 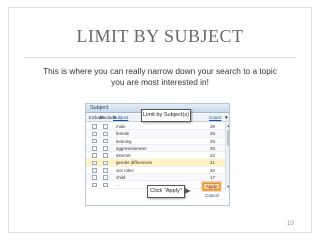 What do you see at coordinates (227, 125) in the screenshot?
I see `scroll-up-icon: ▲` at bounding box center [227, 125].